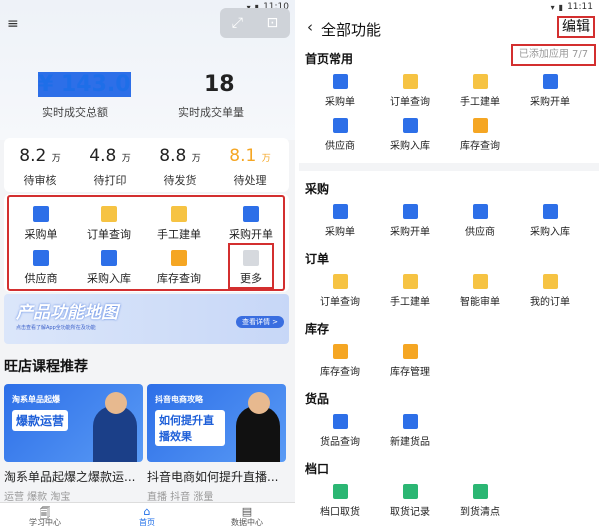 This screenshot has width=600, height=532. I want to click on stat-pending-handle: 8.1 万 待处理, so click(250, 167).